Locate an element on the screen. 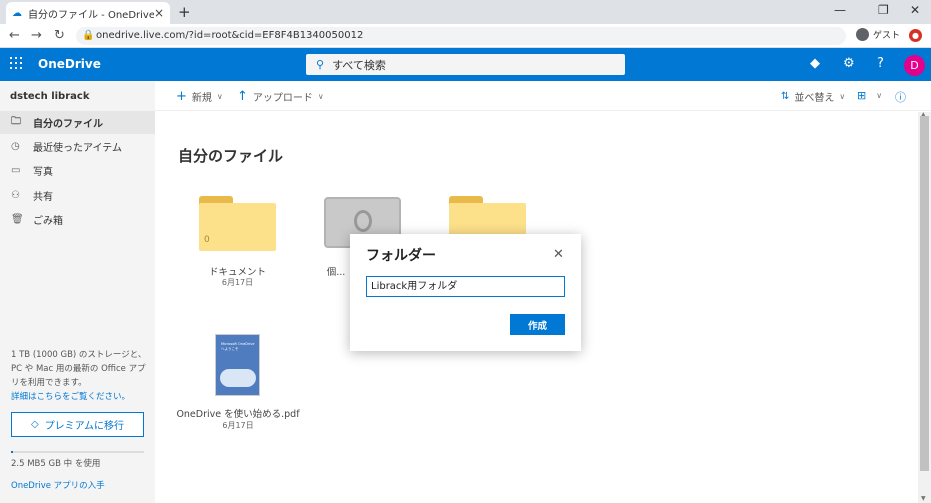  new-label: 新規 is located at coordinates (201, 98).